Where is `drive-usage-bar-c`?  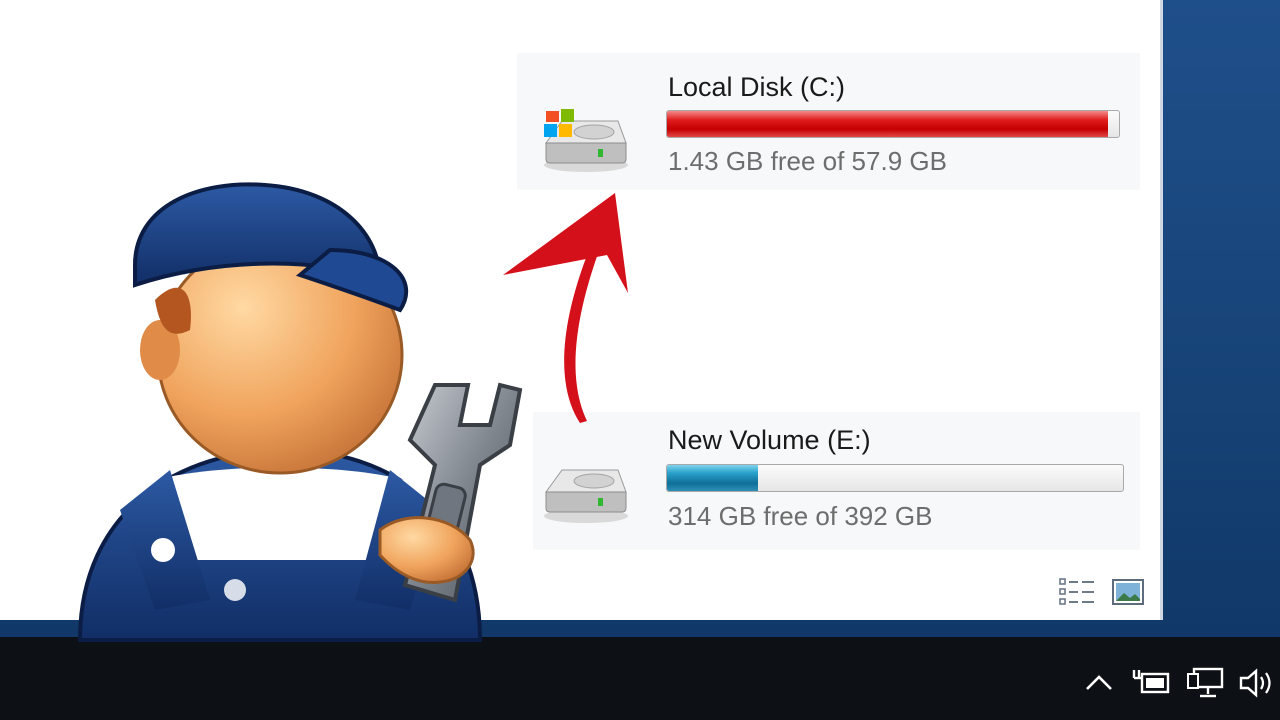
drive-usage-bar-c is located at coordinates (893, 124).